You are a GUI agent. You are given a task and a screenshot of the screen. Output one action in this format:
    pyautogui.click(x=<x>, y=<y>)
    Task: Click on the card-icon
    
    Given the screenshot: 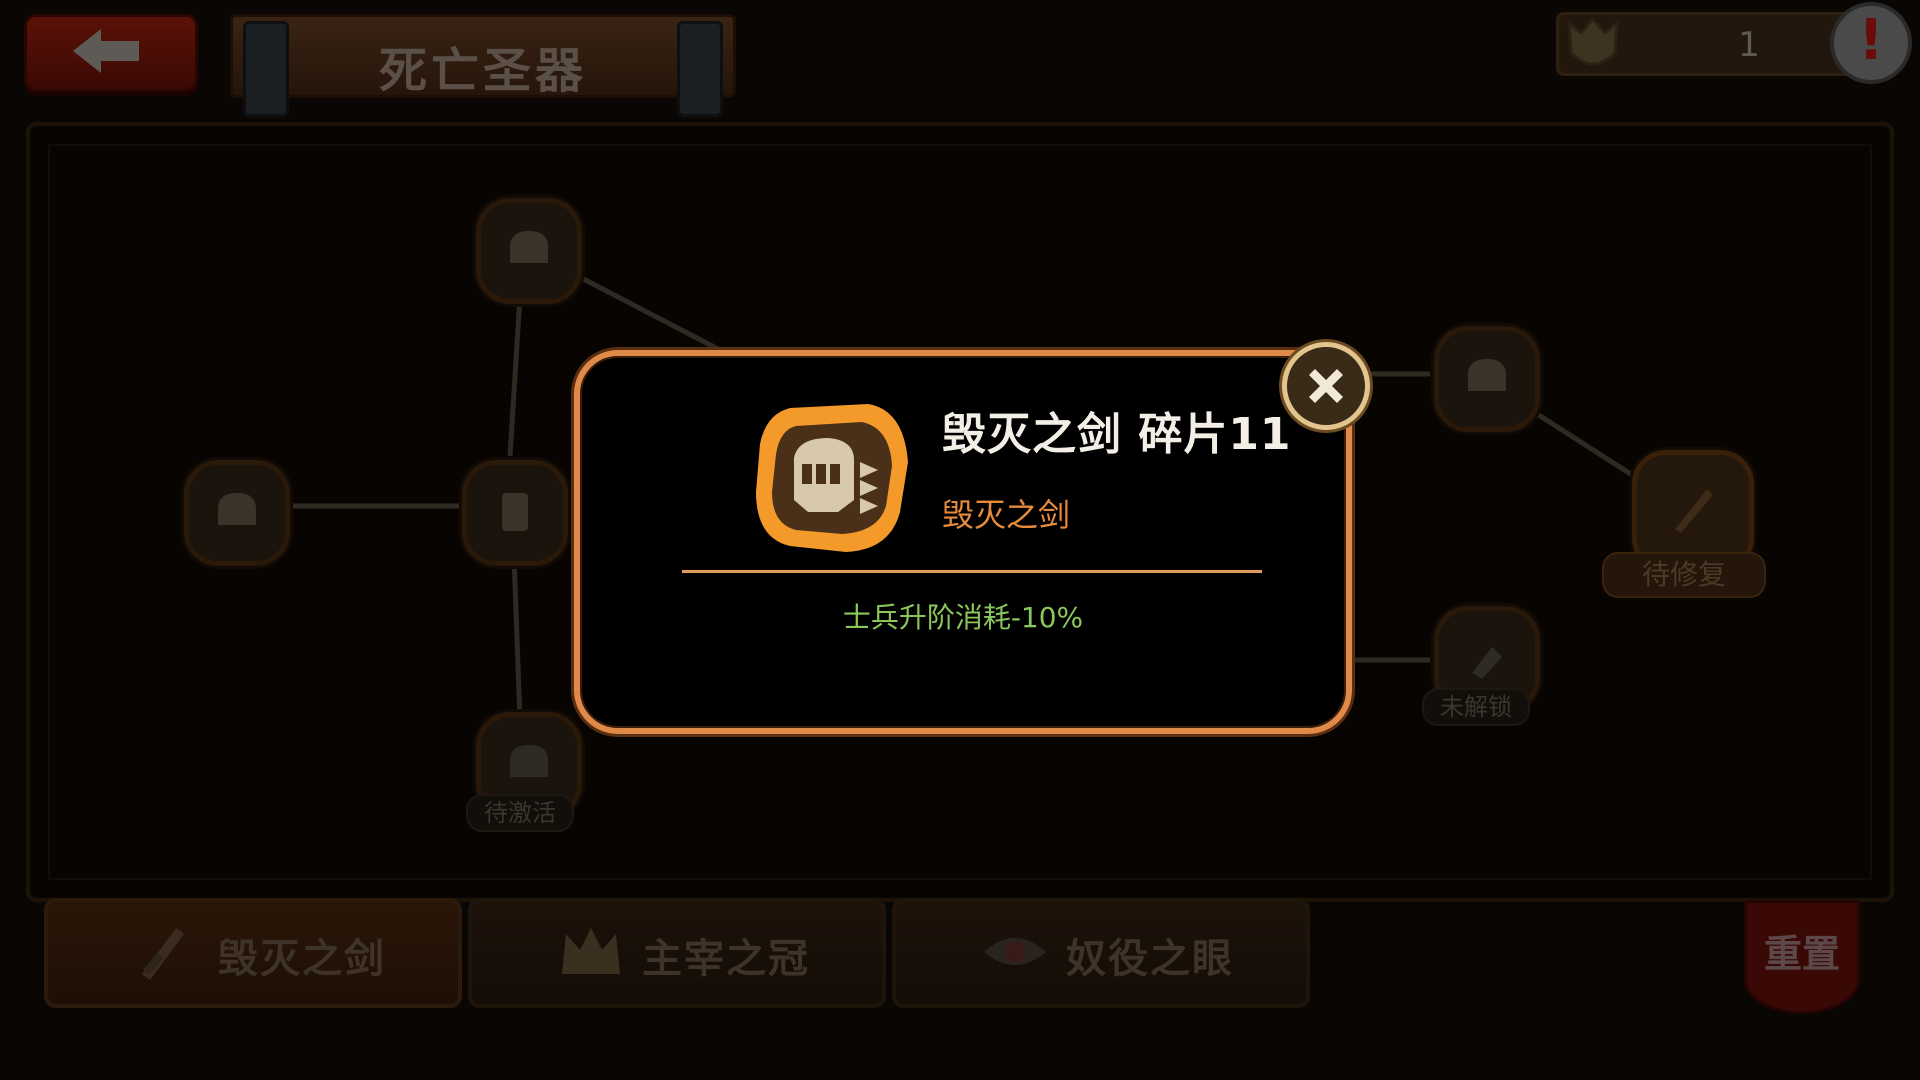 What is the action you would take?
    pyautogui.click(x=515, y=512)
    